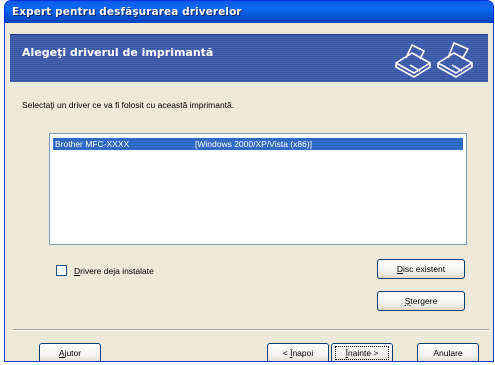 Image resolution: width=495 pixels, height=365 pixels. I want to click on installed-drivers-checkbox, so click(61, 270).